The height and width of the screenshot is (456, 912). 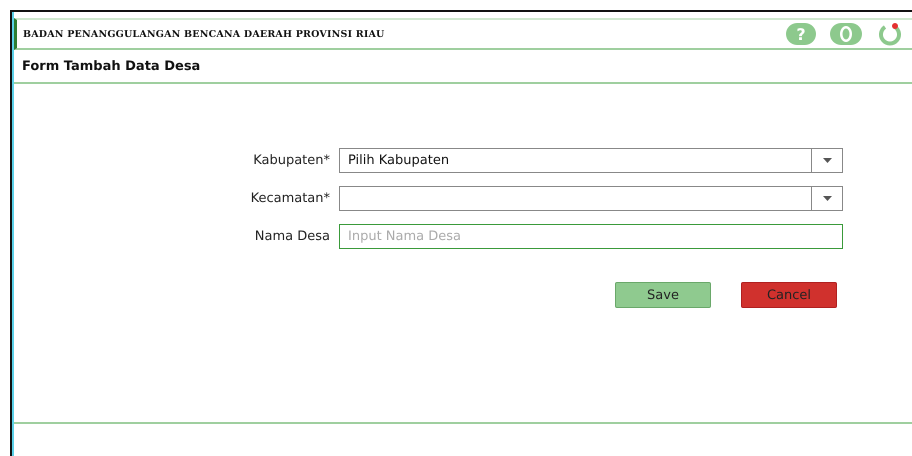 I want to click on power-icon, so click(x=890, y=34).